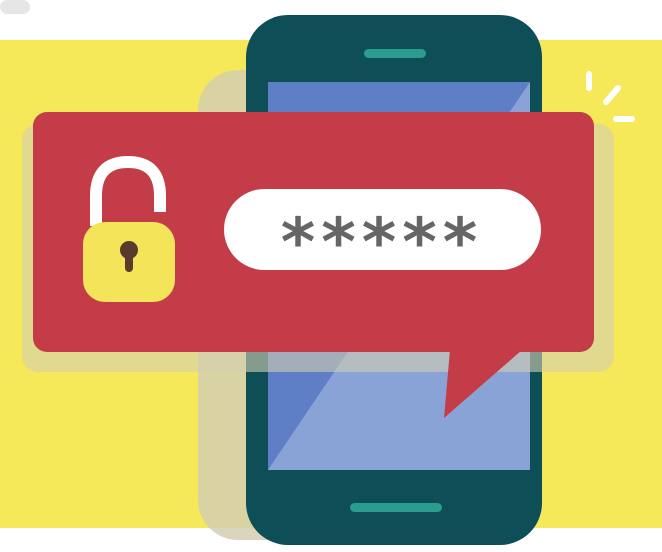  I want to click on password-field: *****, so click(382, 235).